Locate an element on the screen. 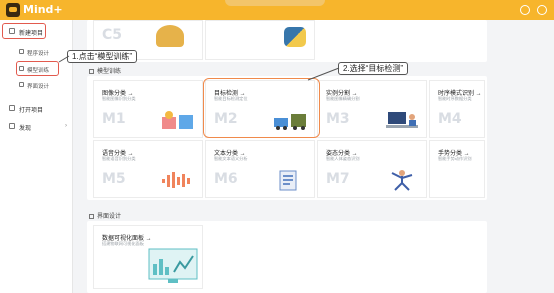 Image resolution: width=554 pixels, height=293 pixels. python-card is located at coordinates (260, 40).